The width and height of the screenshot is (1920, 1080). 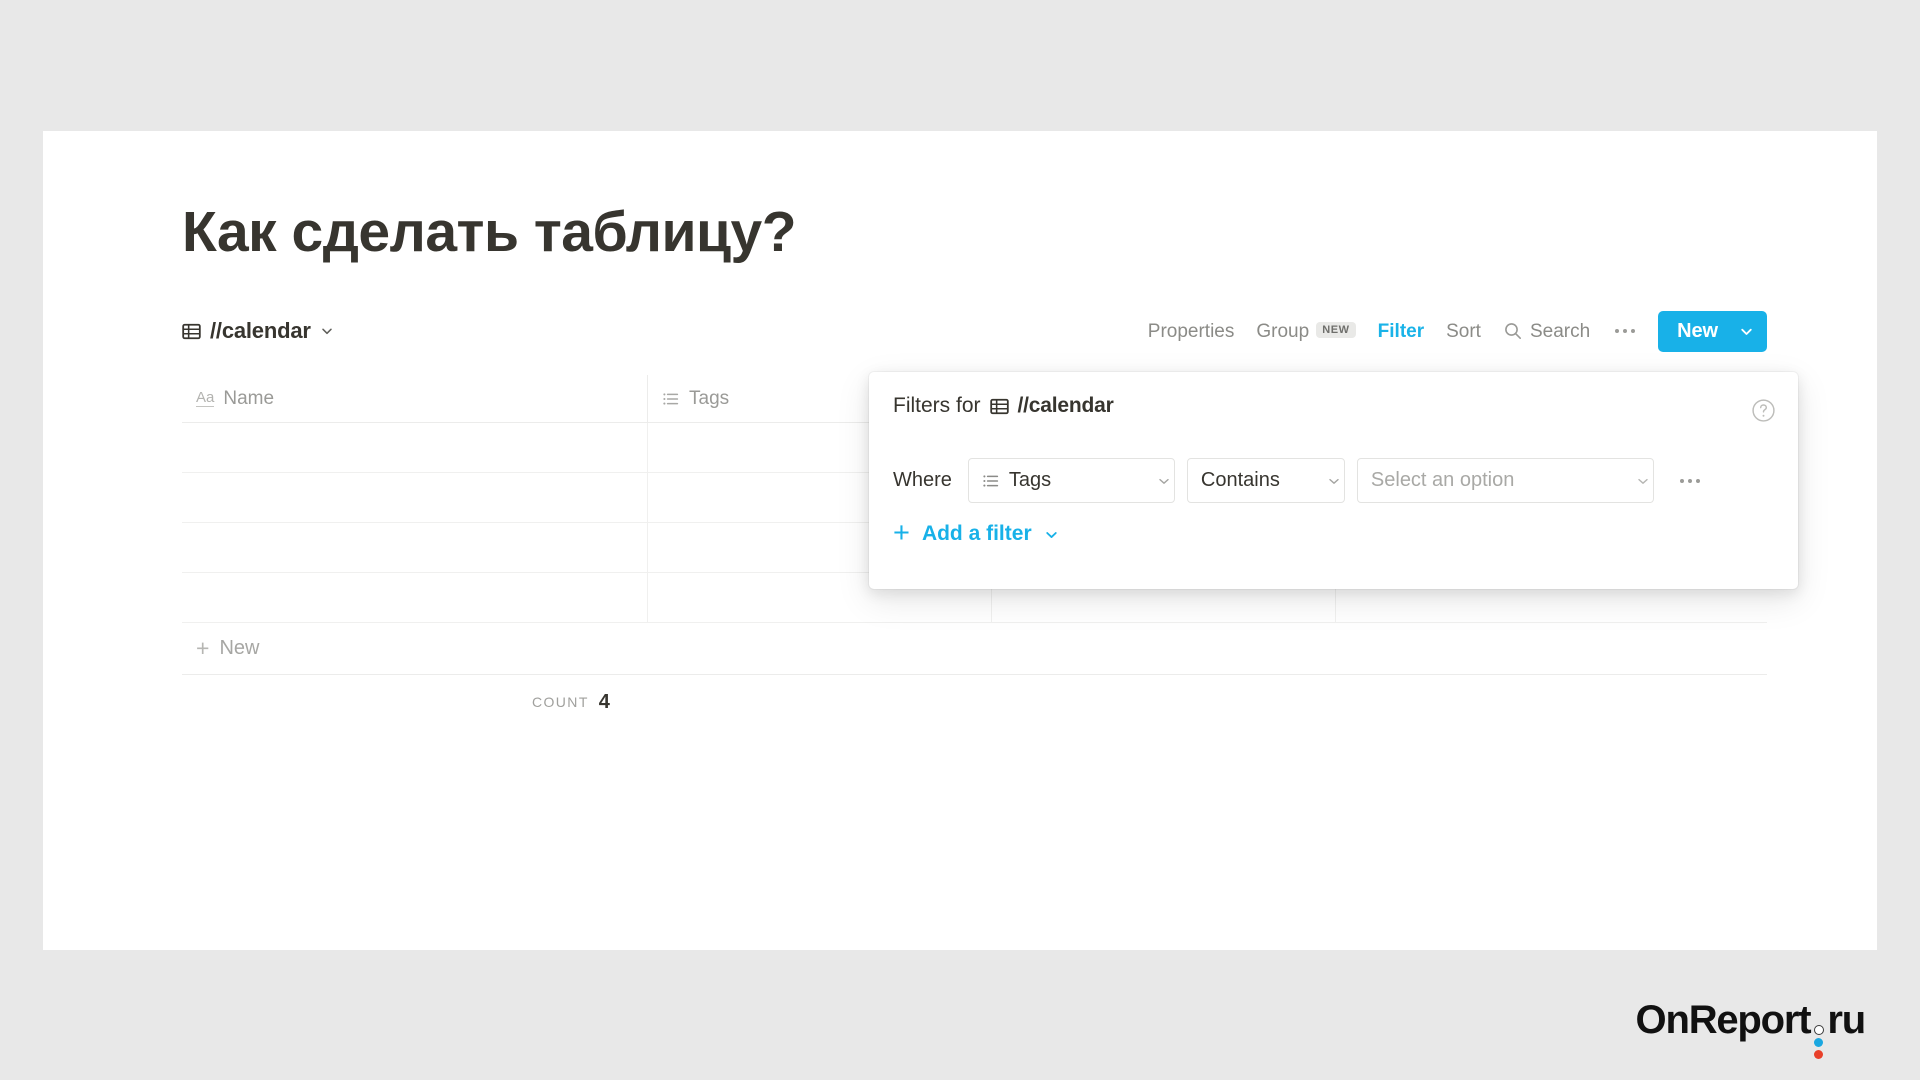 I want to click on filter-operator-value: Contains, so click(x=1240, y=480).